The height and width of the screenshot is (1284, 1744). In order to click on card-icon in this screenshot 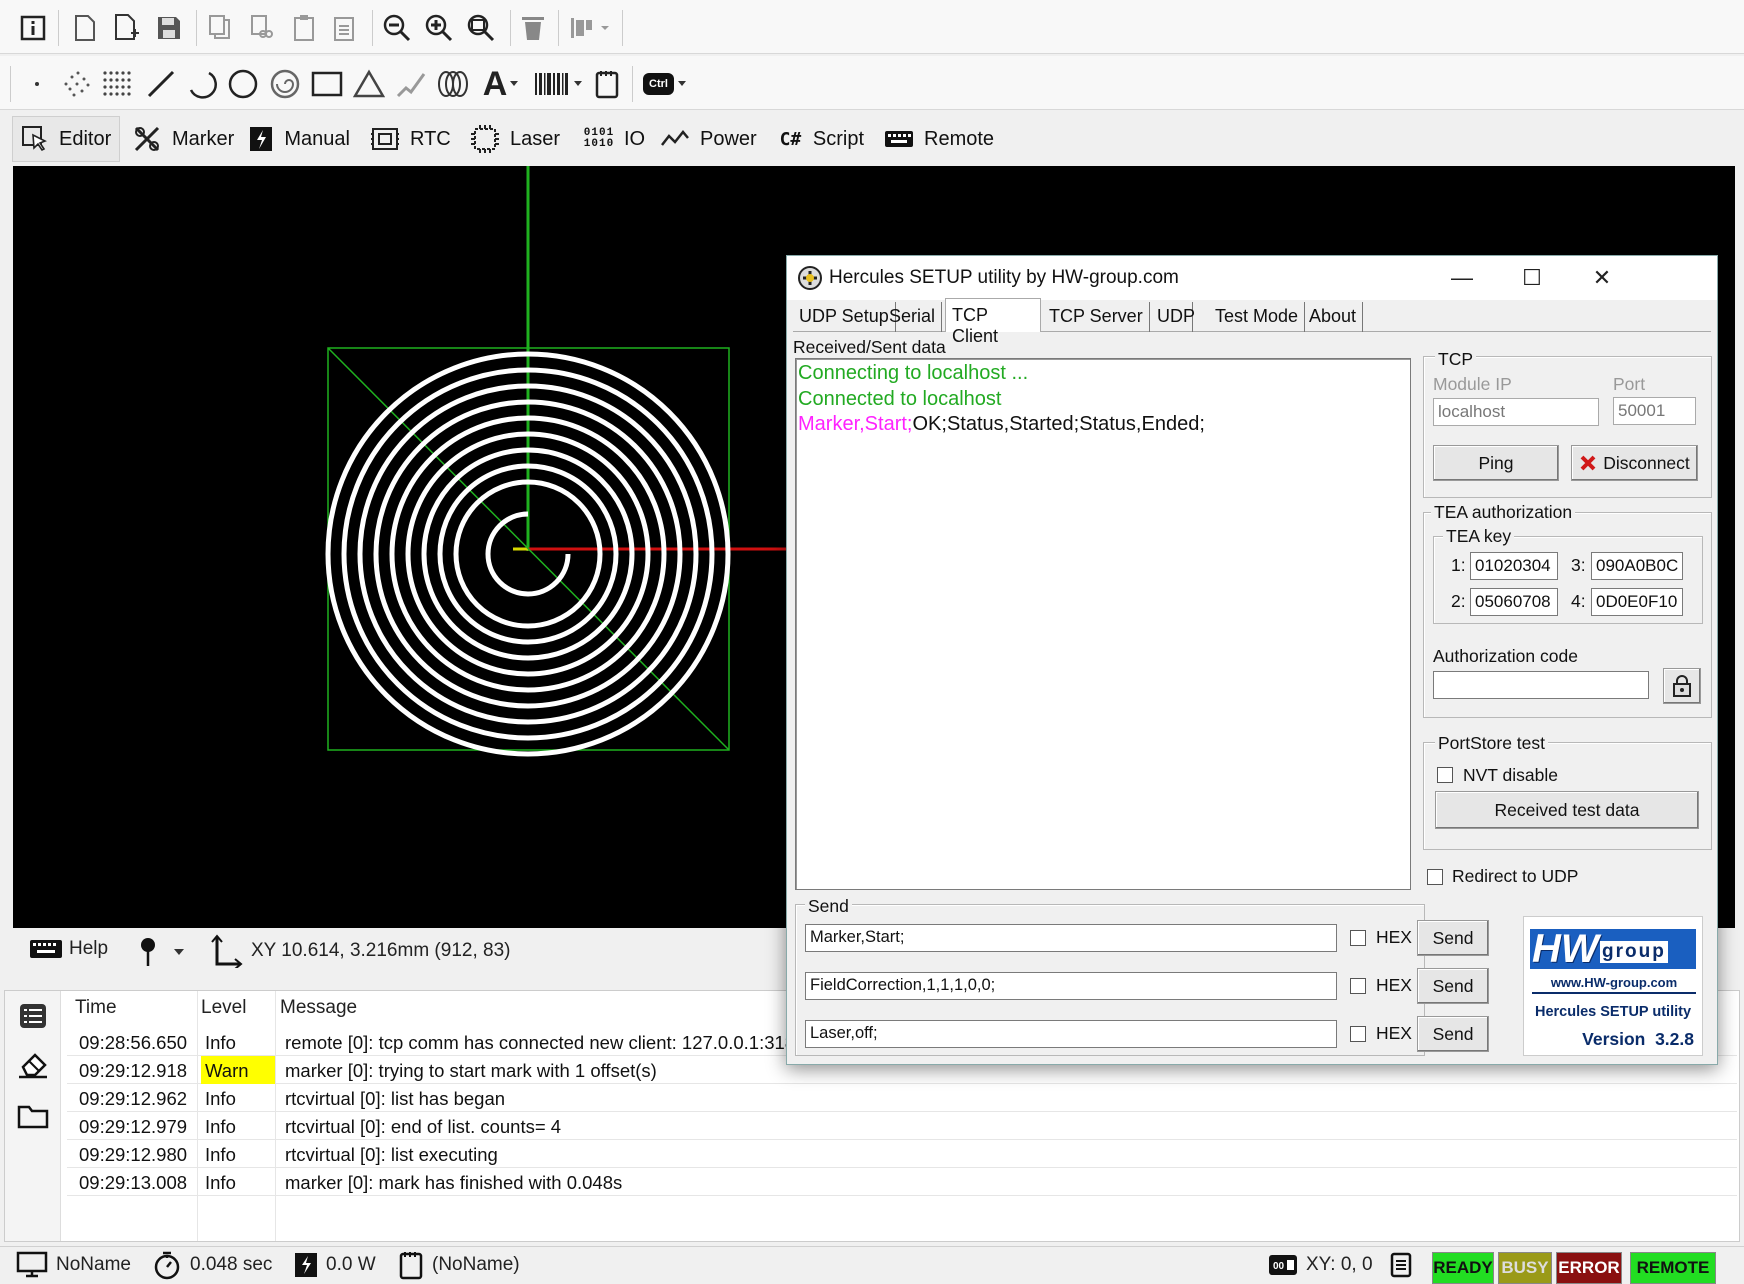, I will do `click(607, 84)`.